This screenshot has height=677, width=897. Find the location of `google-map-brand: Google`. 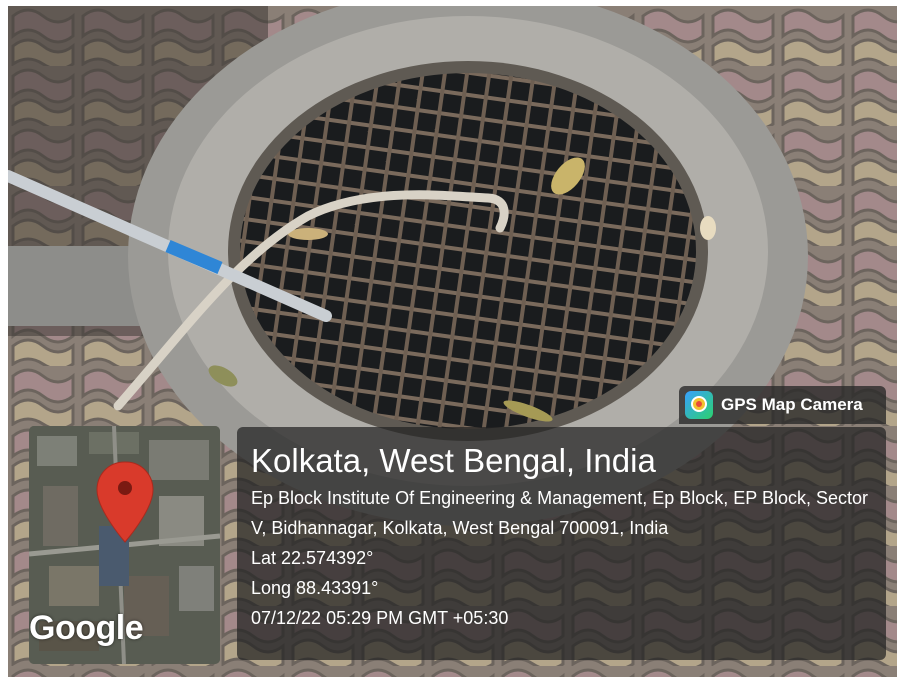

google-map-brand: Google is located at coordinates (86, 628).